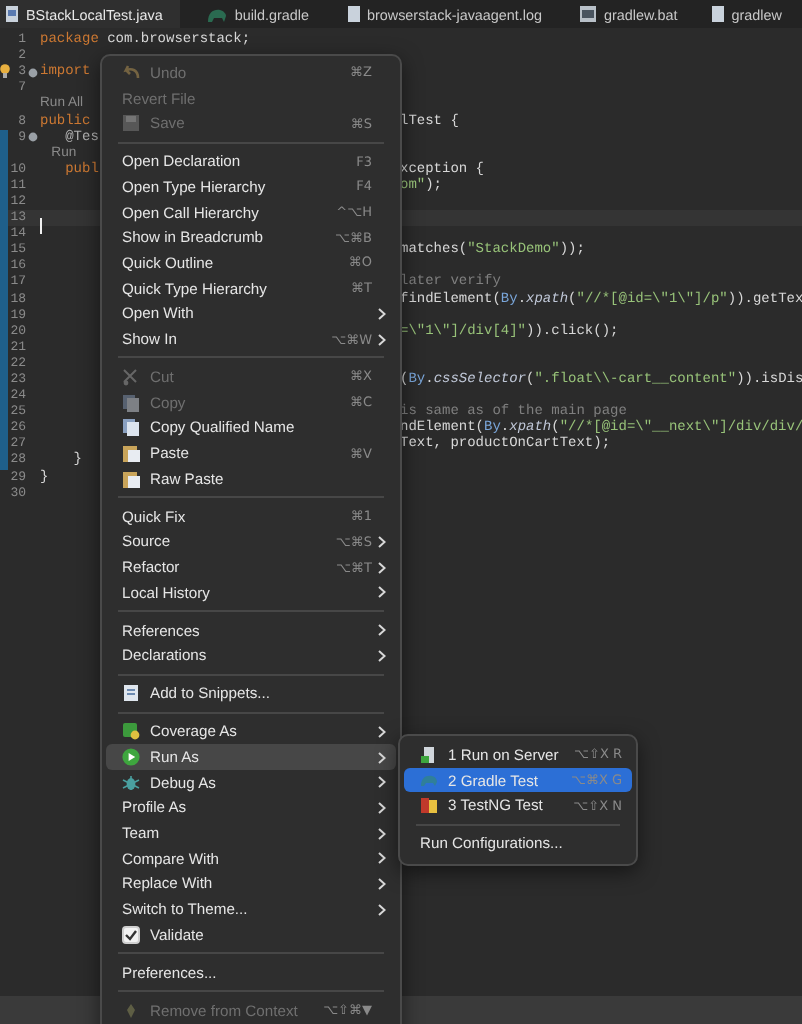  I want to click on text-cursor, so click(41, 226).